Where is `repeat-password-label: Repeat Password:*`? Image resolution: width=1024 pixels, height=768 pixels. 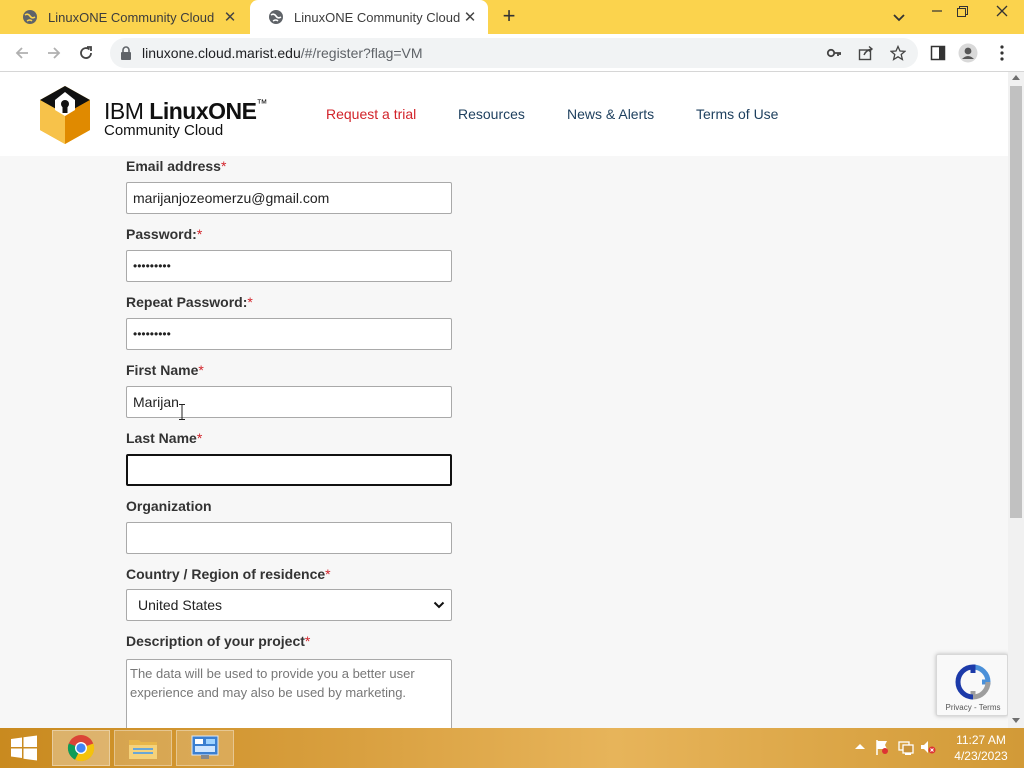
repeat-password-label: Repeat Password:* is located at coordinates (189, 302).